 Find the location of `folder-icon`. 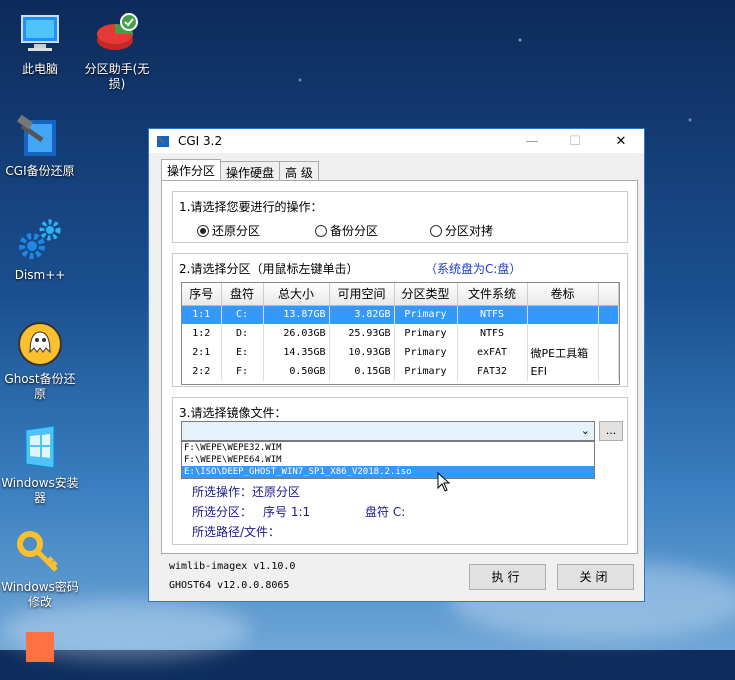

folder-icon is located at coordinates (40, 652).